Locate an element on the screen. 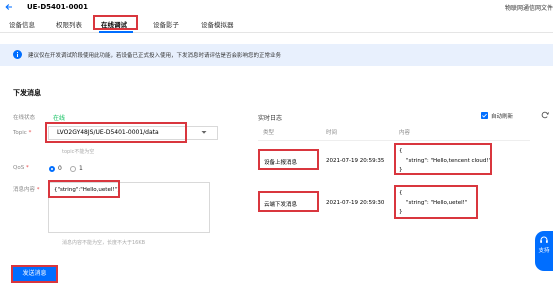 The image size is (553, 286). send-section-title: 下发消息 is located at coordinates (27, 93).